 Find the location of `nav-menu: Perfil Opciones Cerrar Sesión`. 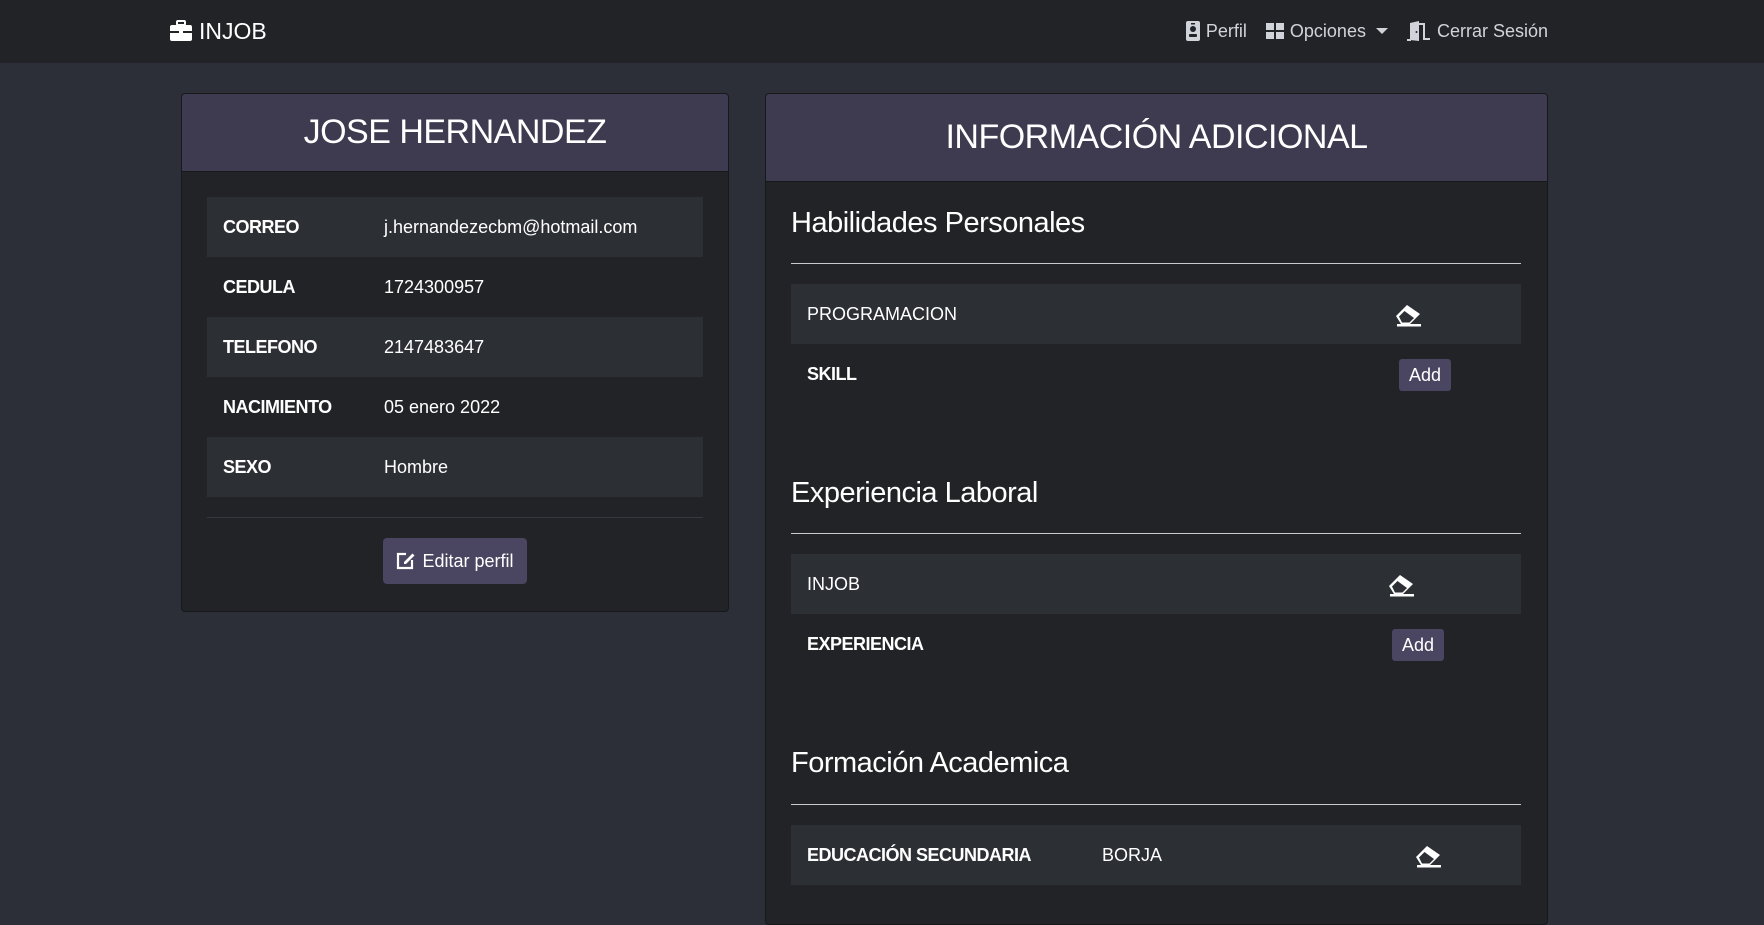

nav-menu: Perfil Opciones Cerrar Sesión is located at coordinates (1366, 31).